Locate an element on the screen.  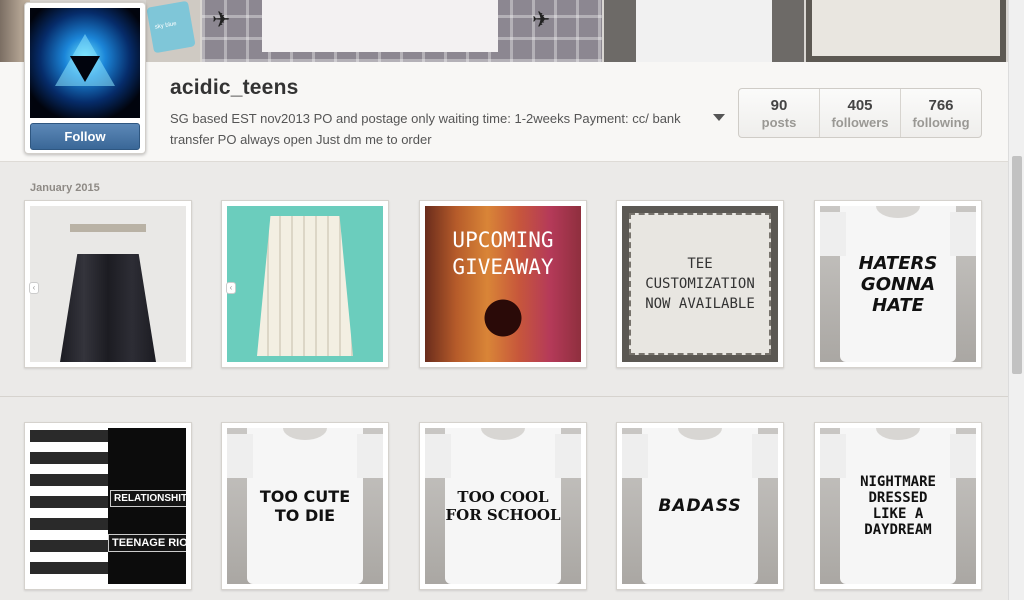
stat-label: following is located at coordinates (941, 122).